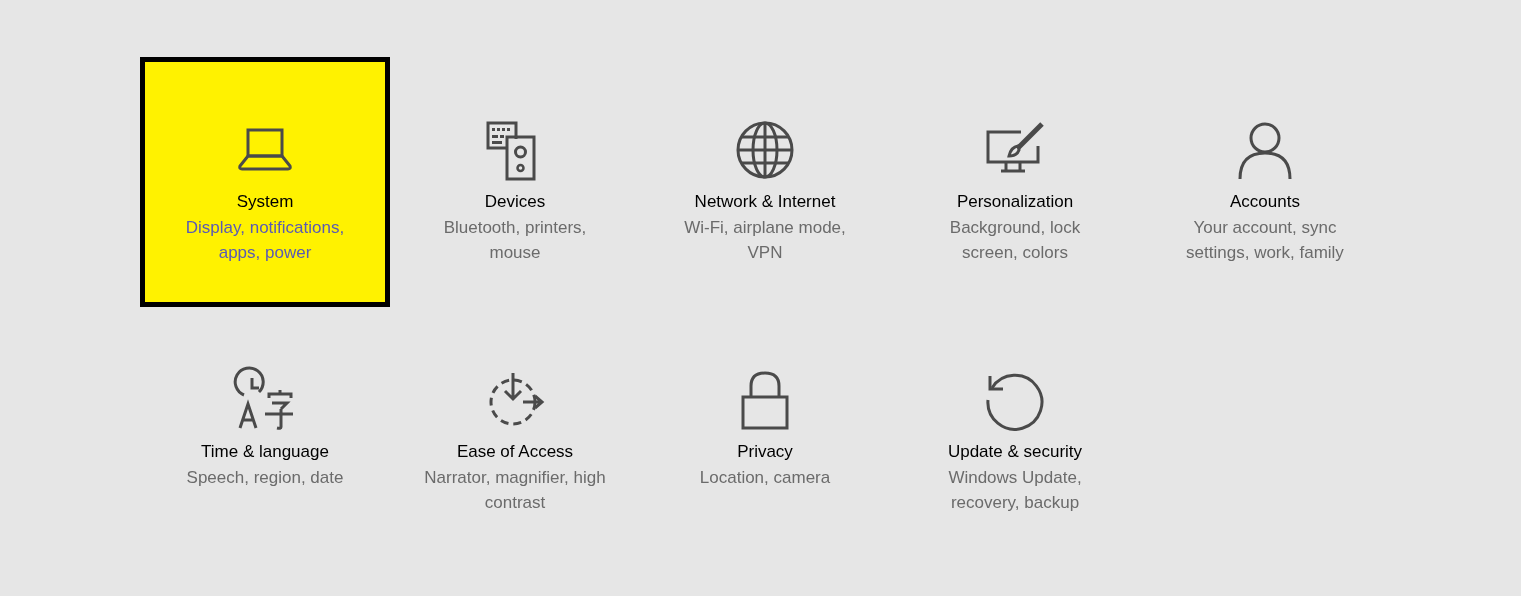  What do you see at coordinates (515, 490) in the screenshot?
I see `tile-description: Narrator, magnifier, high contrast` at bounding box center [515, 490].